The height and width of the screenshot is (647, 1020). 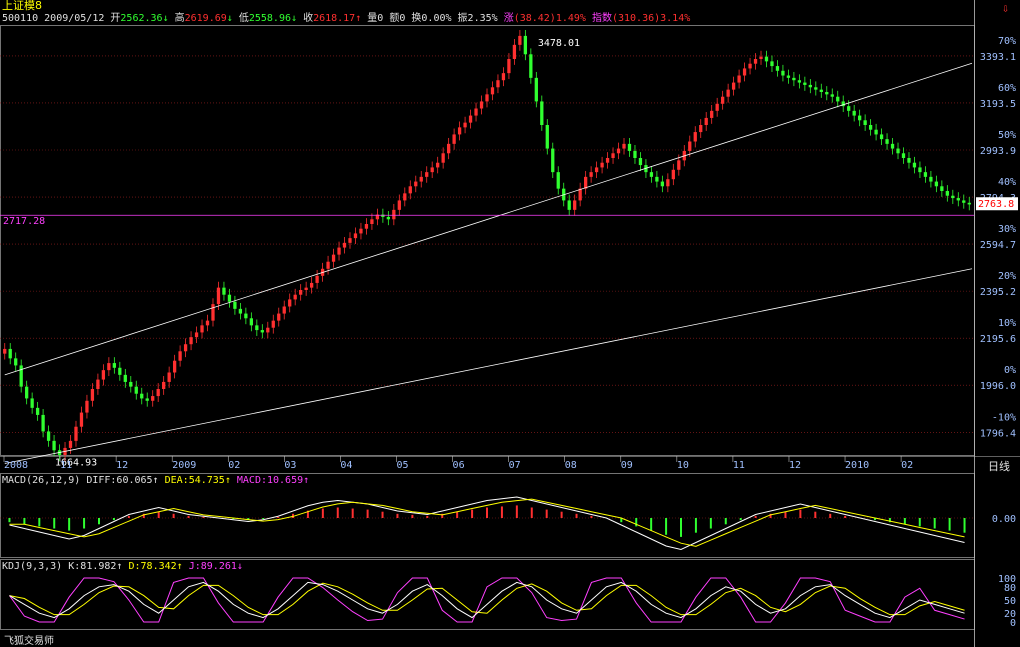 I want to click on quote-date: 2009/05/12, so click(x=74, y=18).